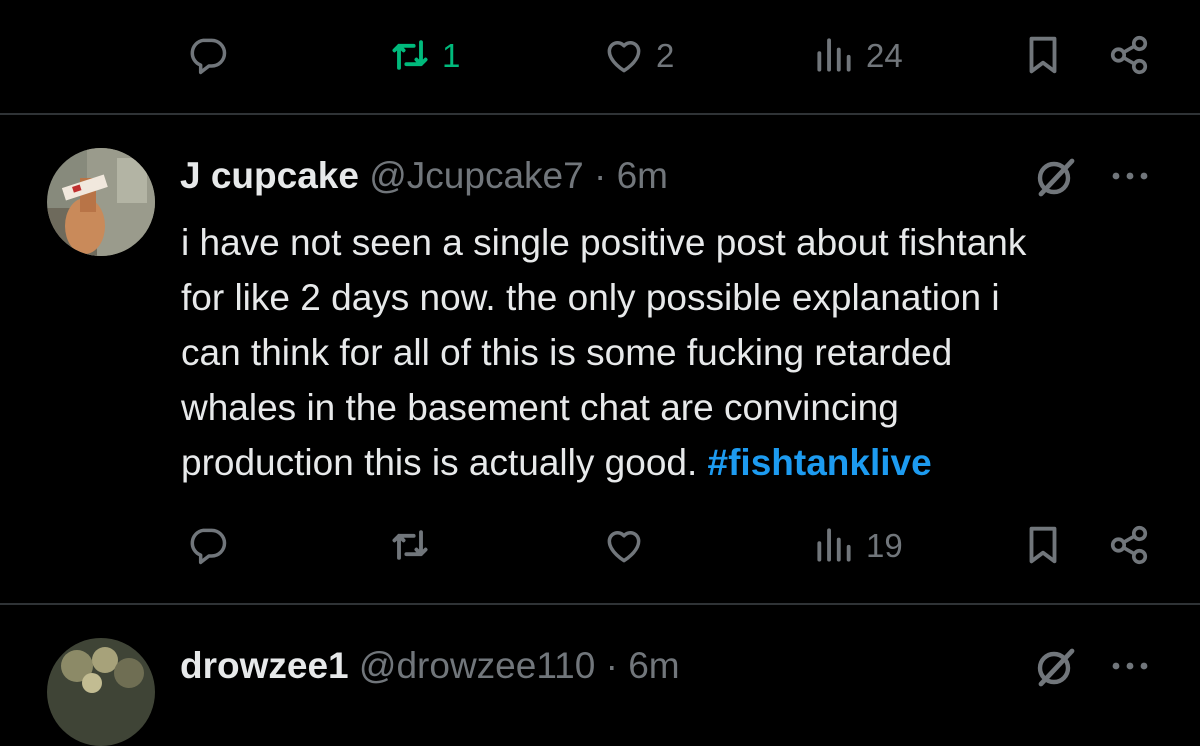  What do you see at coordinates (451, 55) in the screenshot?
I see `repost-count: 1` at bounding box center [451, 55].